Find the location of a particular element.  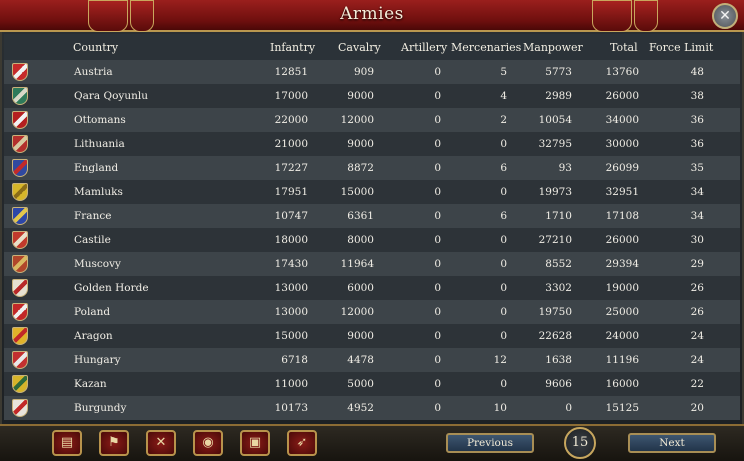

column-header-country: Country is located at coordinates (95, 47).